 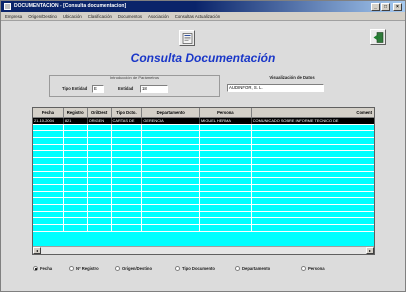 What do you see at coordinates (42, 16) in the screenshot?
I see `menu-origen-destino: Origen/Destino` at bounding box center [42, 16].